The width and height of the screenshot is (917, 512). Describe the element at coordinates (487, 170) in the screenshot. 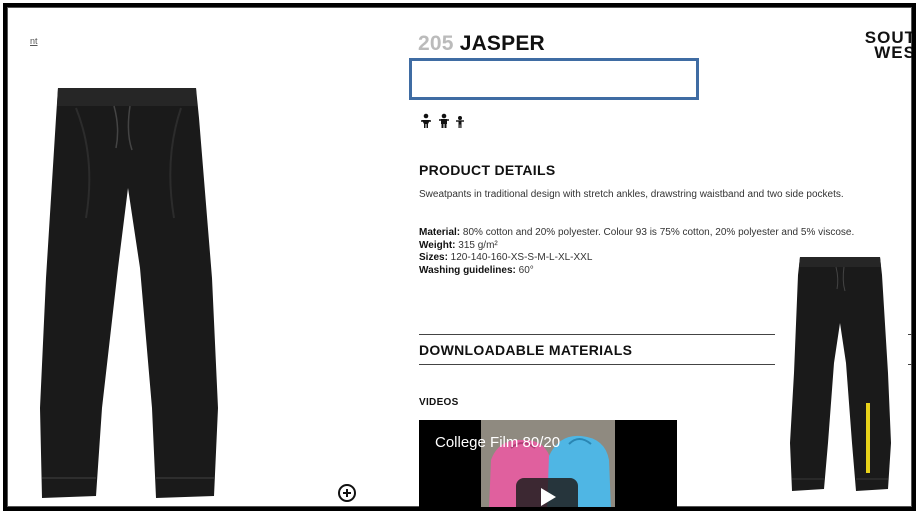

I see `product-details-heading: PRODUCT DETAILS` at that location.